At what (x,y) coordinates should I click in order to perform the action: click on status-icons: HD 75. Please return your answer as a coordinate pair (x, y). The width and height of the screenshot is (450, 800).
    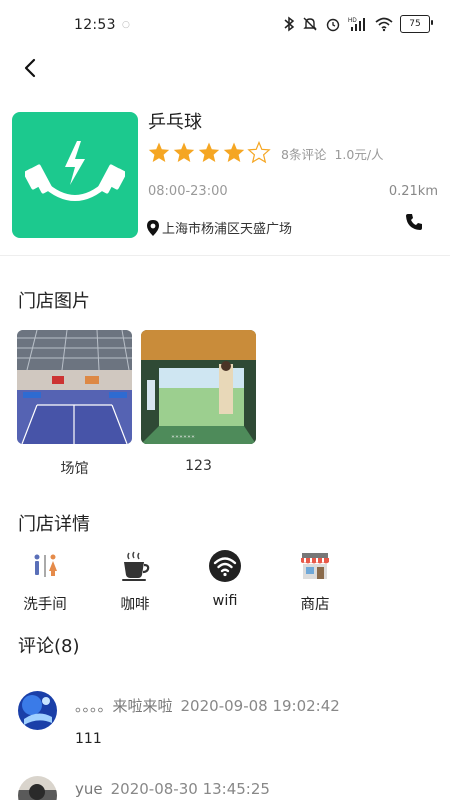
    Looking at the image, I should click on (358, 24).